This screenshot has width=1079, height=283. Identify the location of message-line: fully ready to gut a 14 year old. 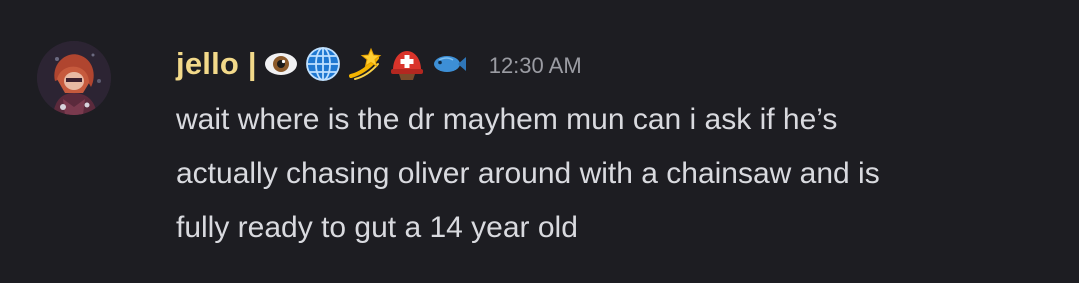
(377, 227).